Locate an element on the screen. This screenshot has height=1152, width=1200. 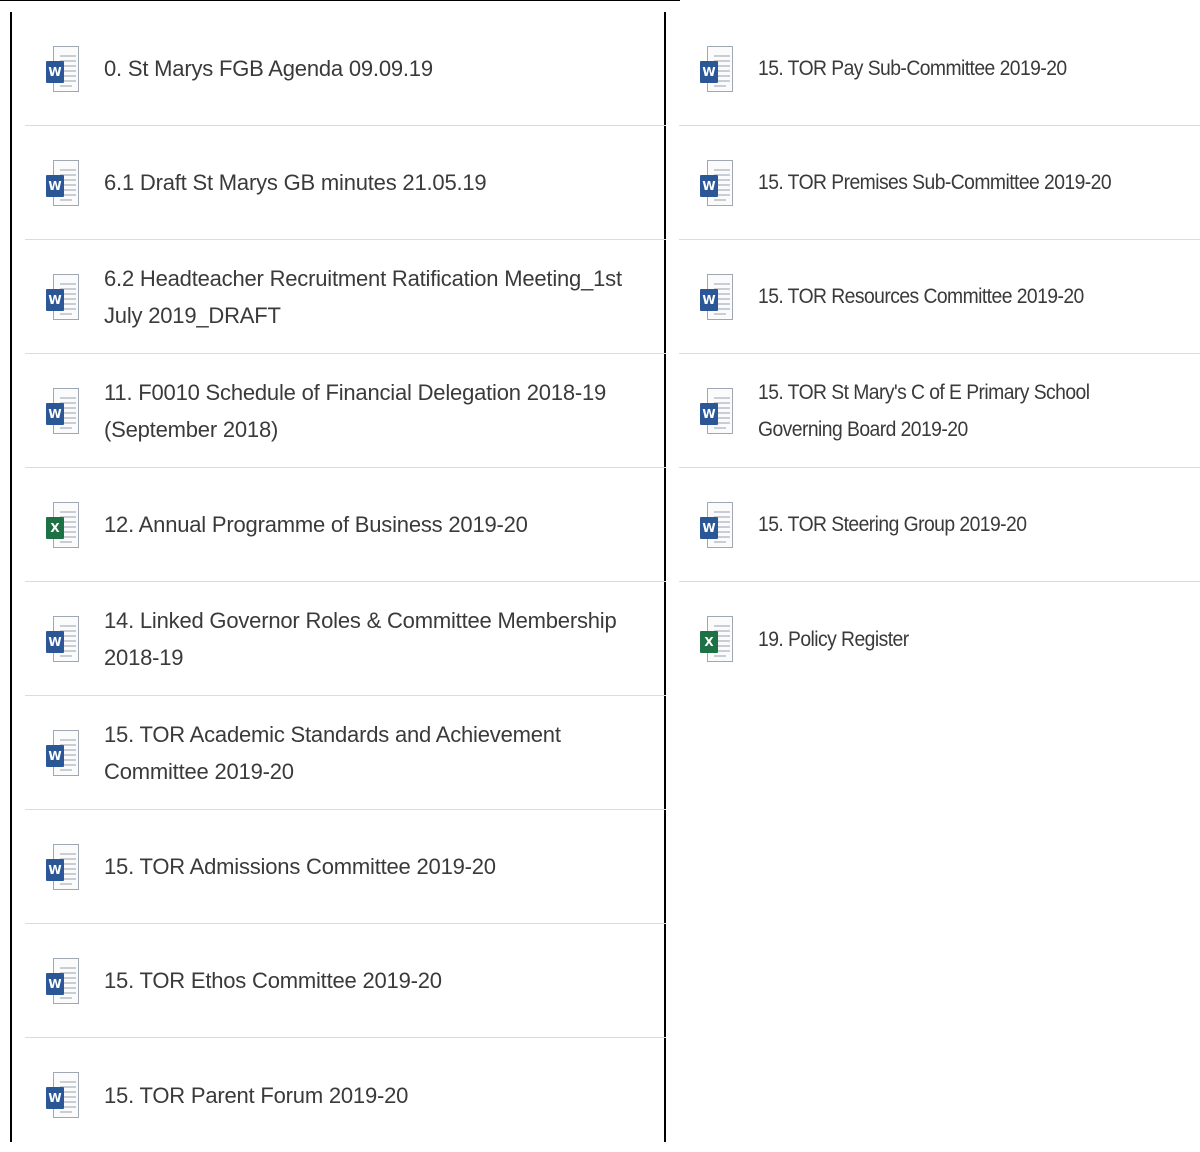
file-list-item: W 0. St Marys FGB Agenda 09.09.19 is located at coordinates (345, 69).